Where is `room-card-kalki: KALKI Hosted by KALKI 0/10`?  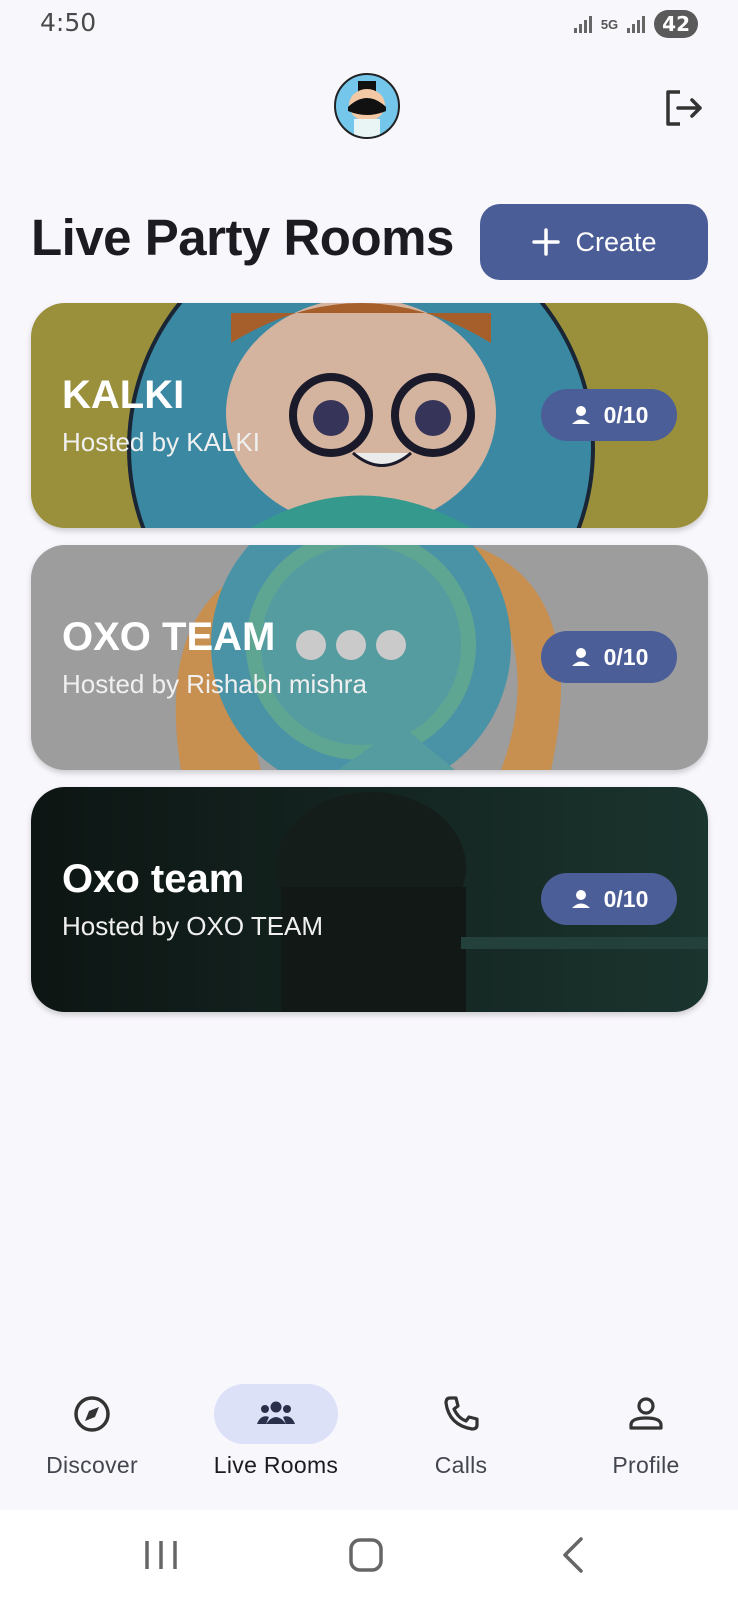
room-card-kalki: KALKI Hosted by KALKI 0/10 is located at coordinates (369, 415).